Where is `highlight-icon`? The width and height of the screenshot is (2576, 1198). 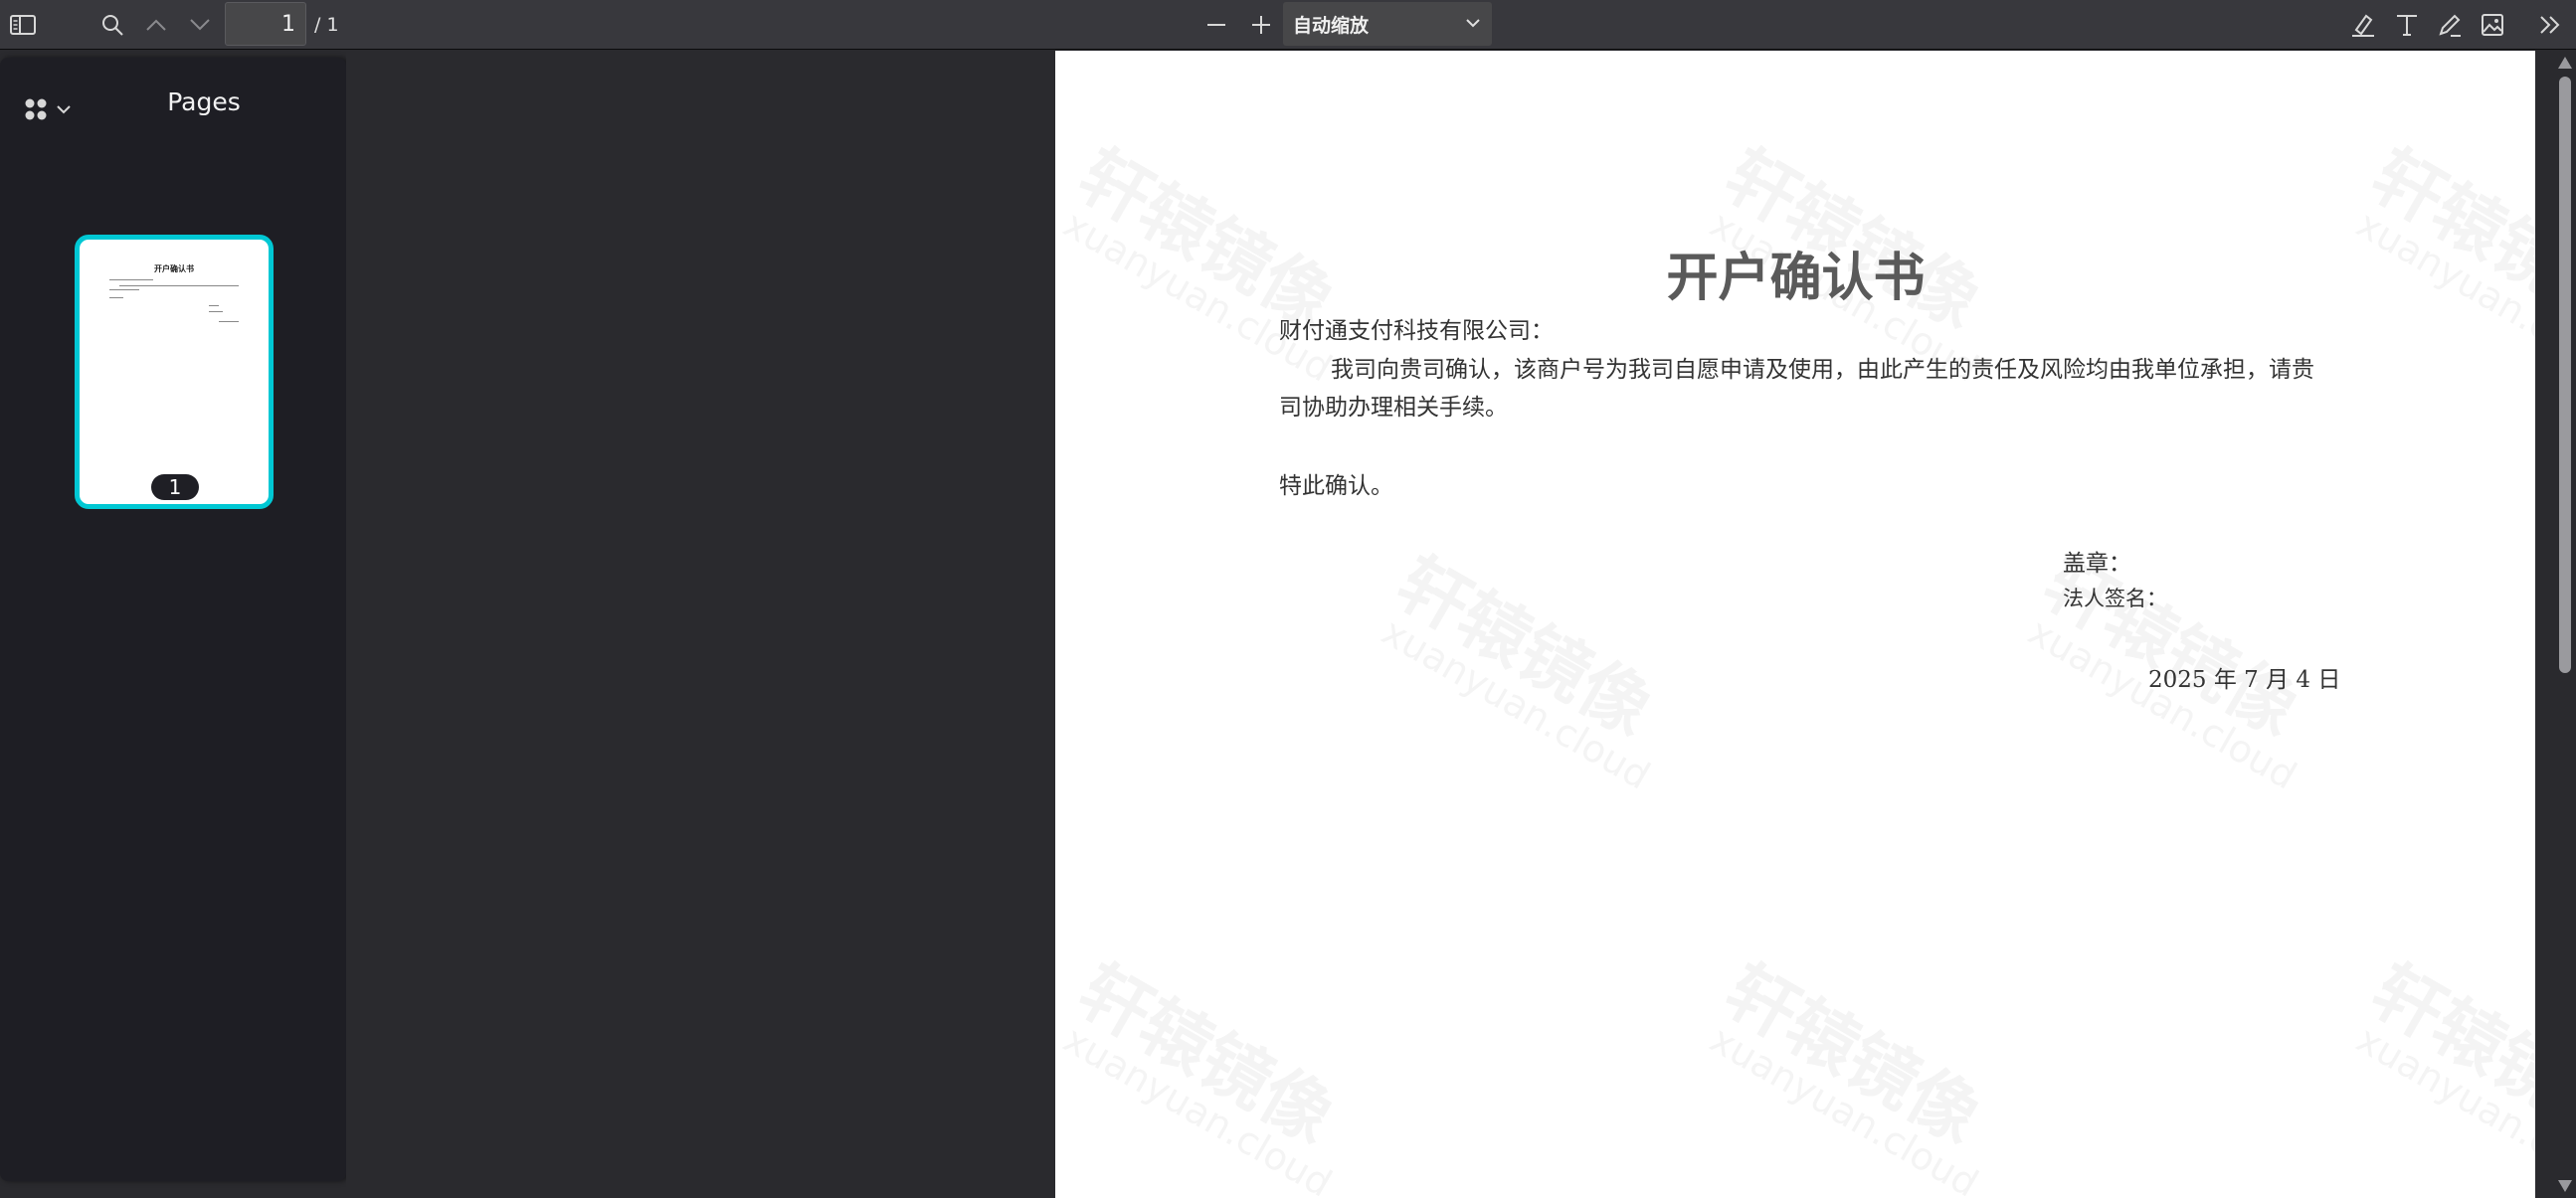
highlight-icon is located at coordinates (2363, 25).